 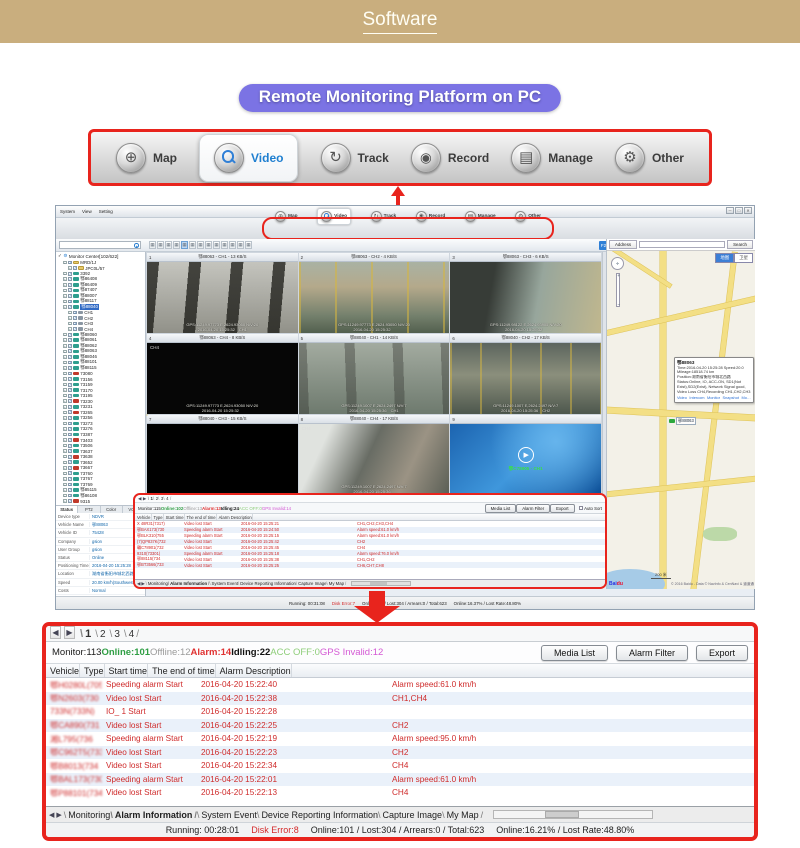 I want to click on tabs-prev-icon: ◀, so click(x=138, y=584).